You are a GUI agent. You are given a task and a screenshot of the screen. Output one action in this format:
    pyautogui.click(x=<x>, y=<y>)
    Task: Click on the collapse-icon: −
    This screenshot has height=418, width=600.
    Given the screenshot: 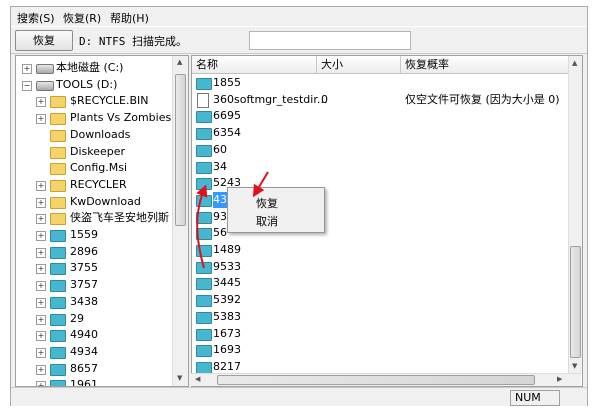 What is the action you would take?
    pyautogui.click(x=27, y=85)
    